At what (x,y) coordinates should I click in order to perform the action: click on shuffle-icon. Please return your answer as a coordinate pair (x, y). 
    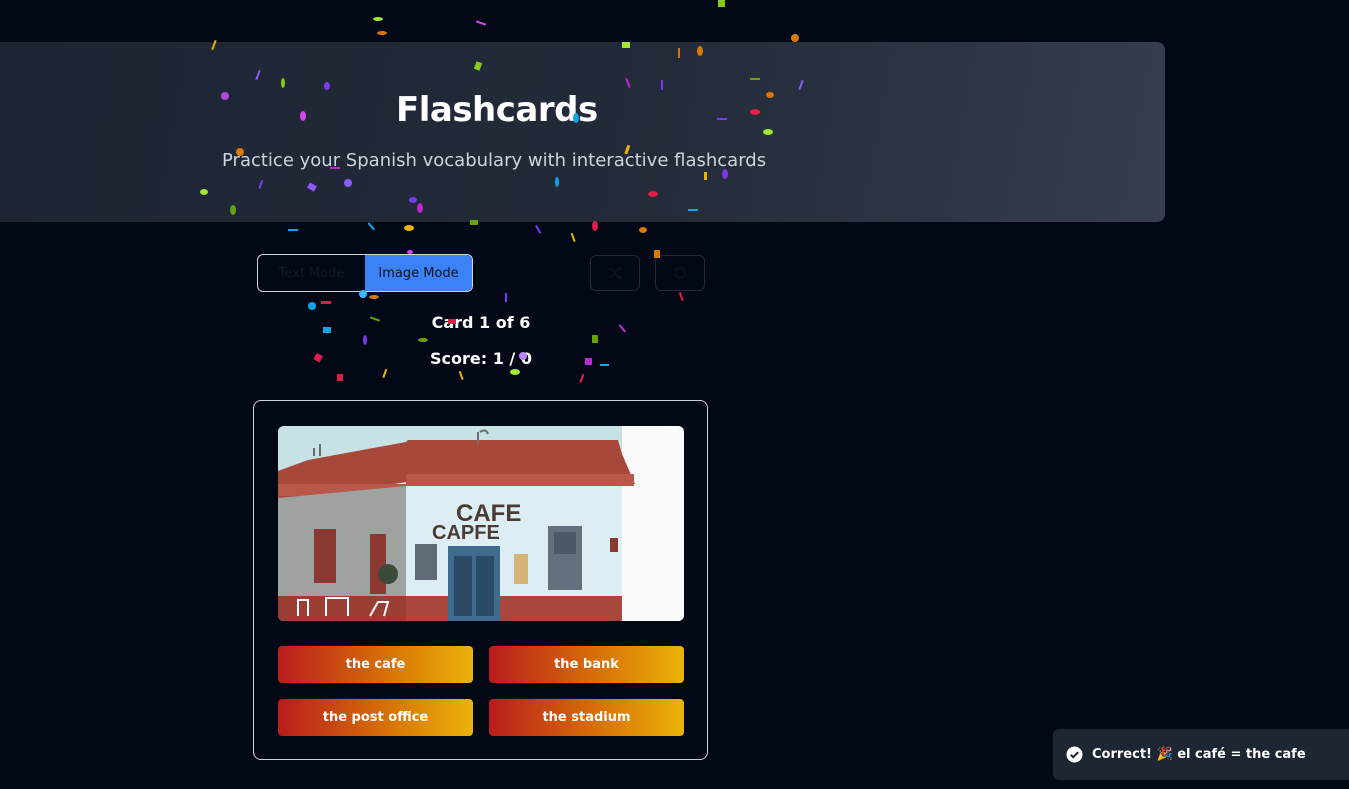
    Looking at the image, I should click on (616, 273).